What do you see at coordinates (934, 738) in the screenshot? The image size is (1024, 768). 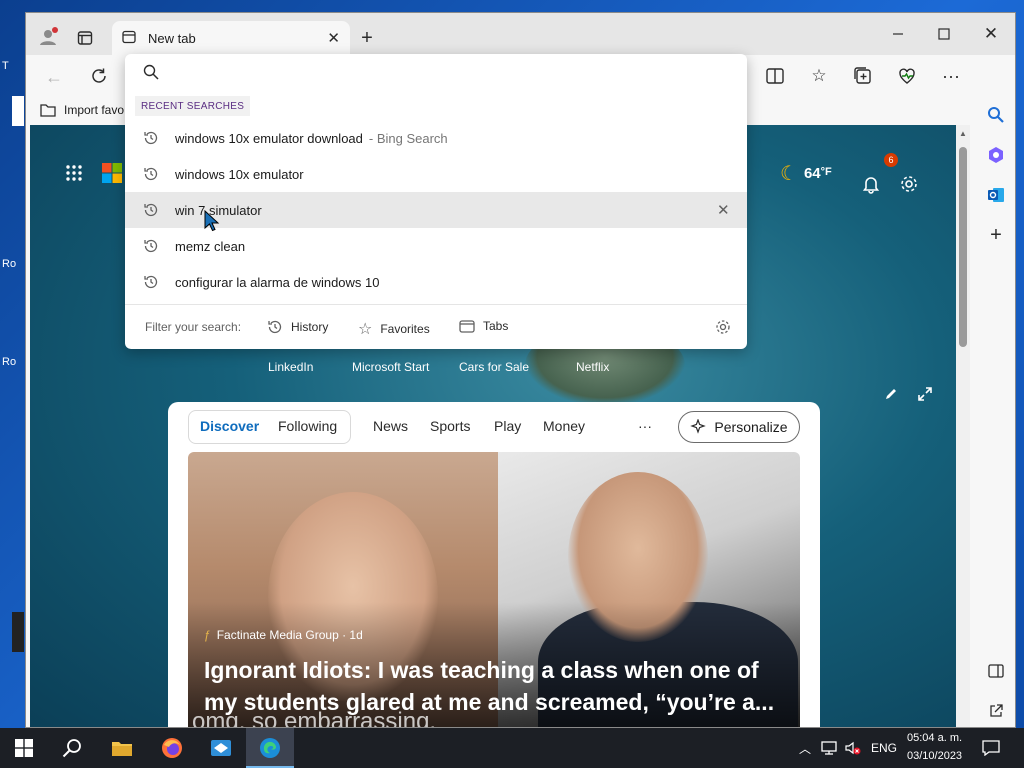 I see `clock-time: 05:04 a. m.` at bounding box center [934, 738].